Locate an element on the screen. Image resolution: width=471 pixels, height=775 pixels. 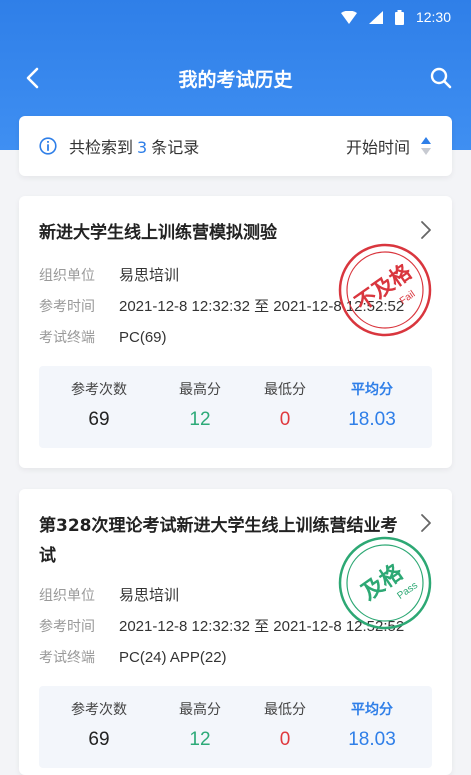
nav-bar: 我的考试历史 is located at coordinates (235, 78).